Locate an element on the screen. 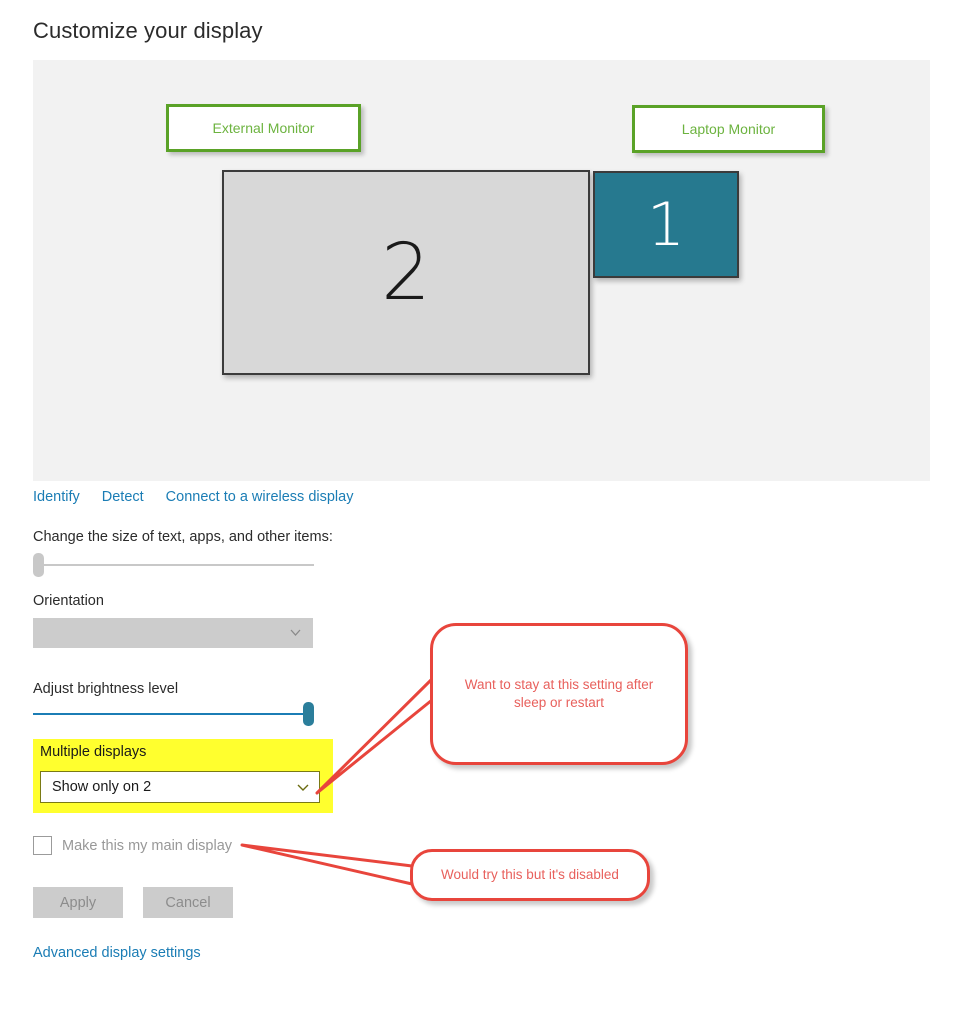 The image size is (968, 1024). annotation-label-laptop-monitor: Laptop Monitor is located at coordinates (728, 129).